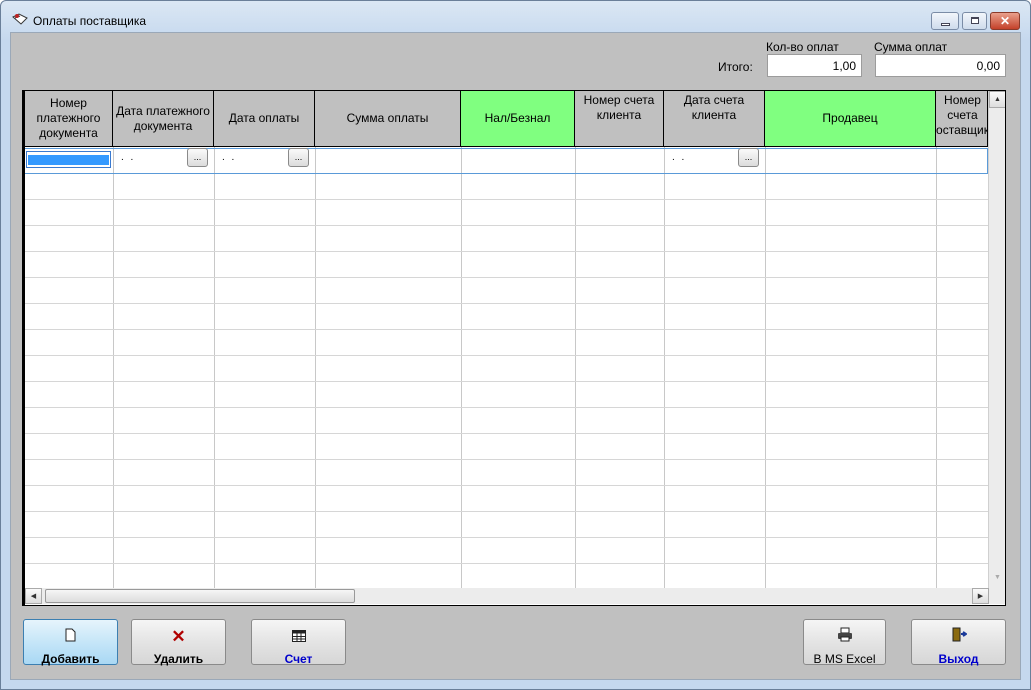  What do you see at coordinates (844, 637) in the screenshot?
I see `printer-icon` at bounding box center [844, 637].